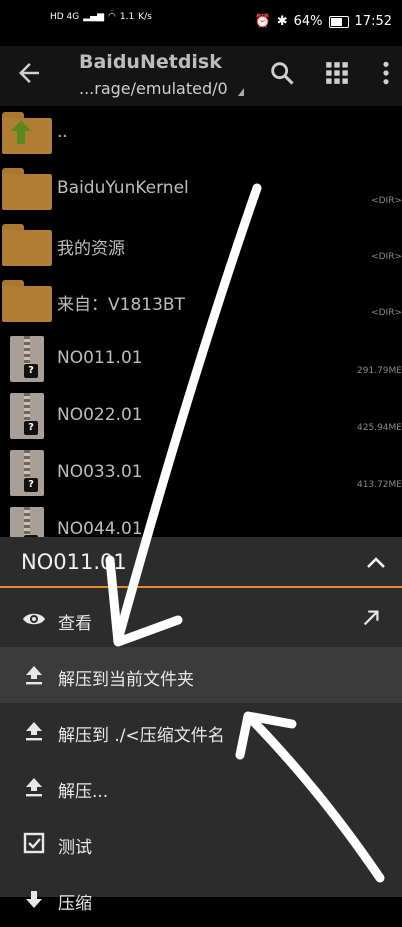 The image size is (402, 927). I want to click on menu-item-test: 测试, so click(201, 843).